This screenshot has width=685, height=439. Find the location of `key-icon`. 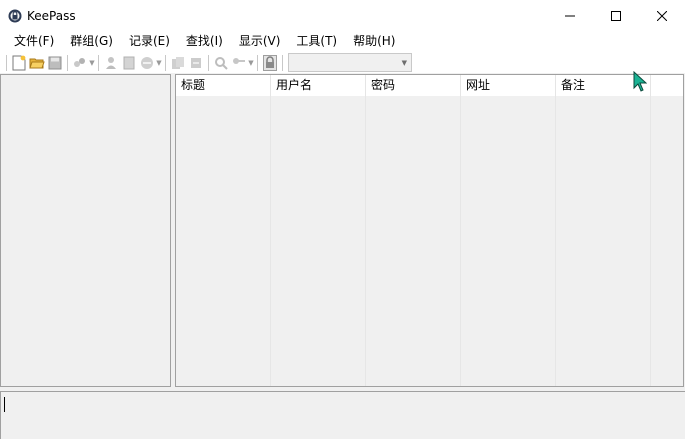

key-icon is located at coordinates (239, 60).